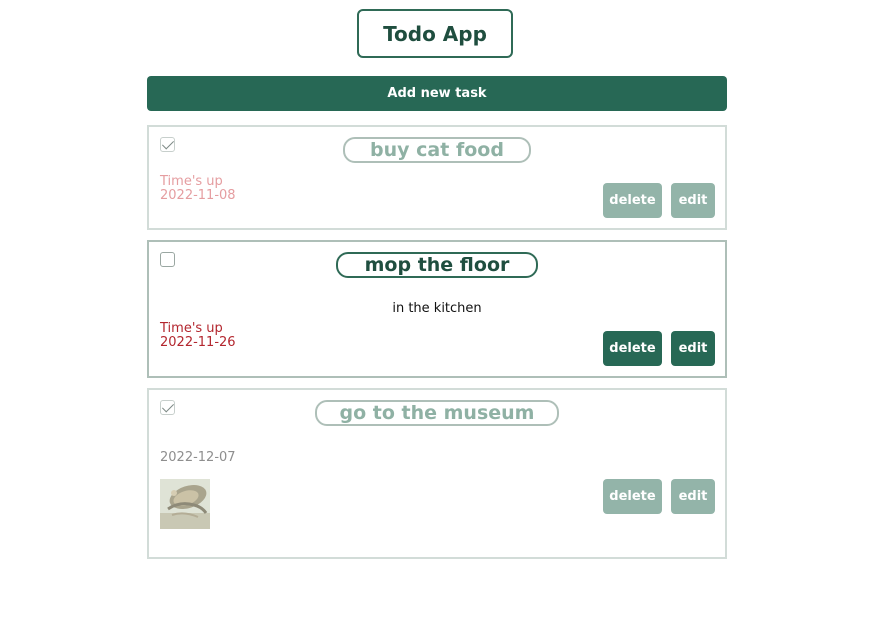 The width and height of the screenshot is (878, 625). I want to click on task-description: in the kitchen, so click(437, 308).